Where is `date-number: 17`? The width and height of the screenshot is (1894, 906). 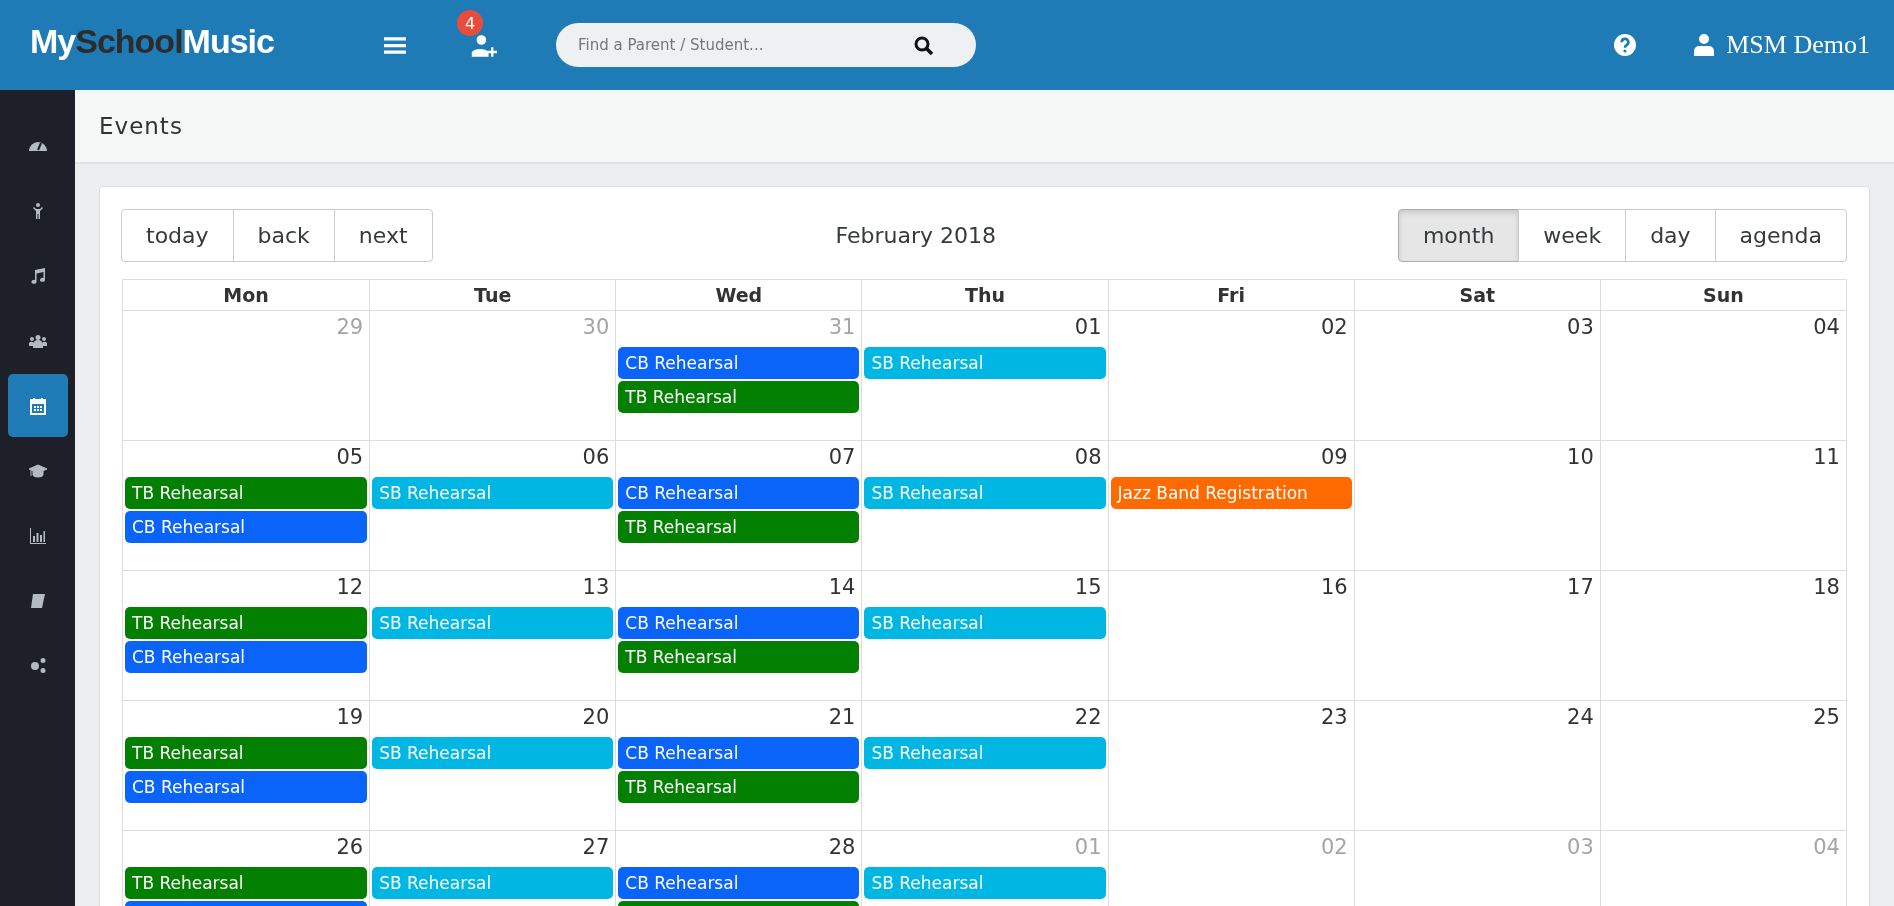
date-number: 17 is located at coordinates (1580, 588).